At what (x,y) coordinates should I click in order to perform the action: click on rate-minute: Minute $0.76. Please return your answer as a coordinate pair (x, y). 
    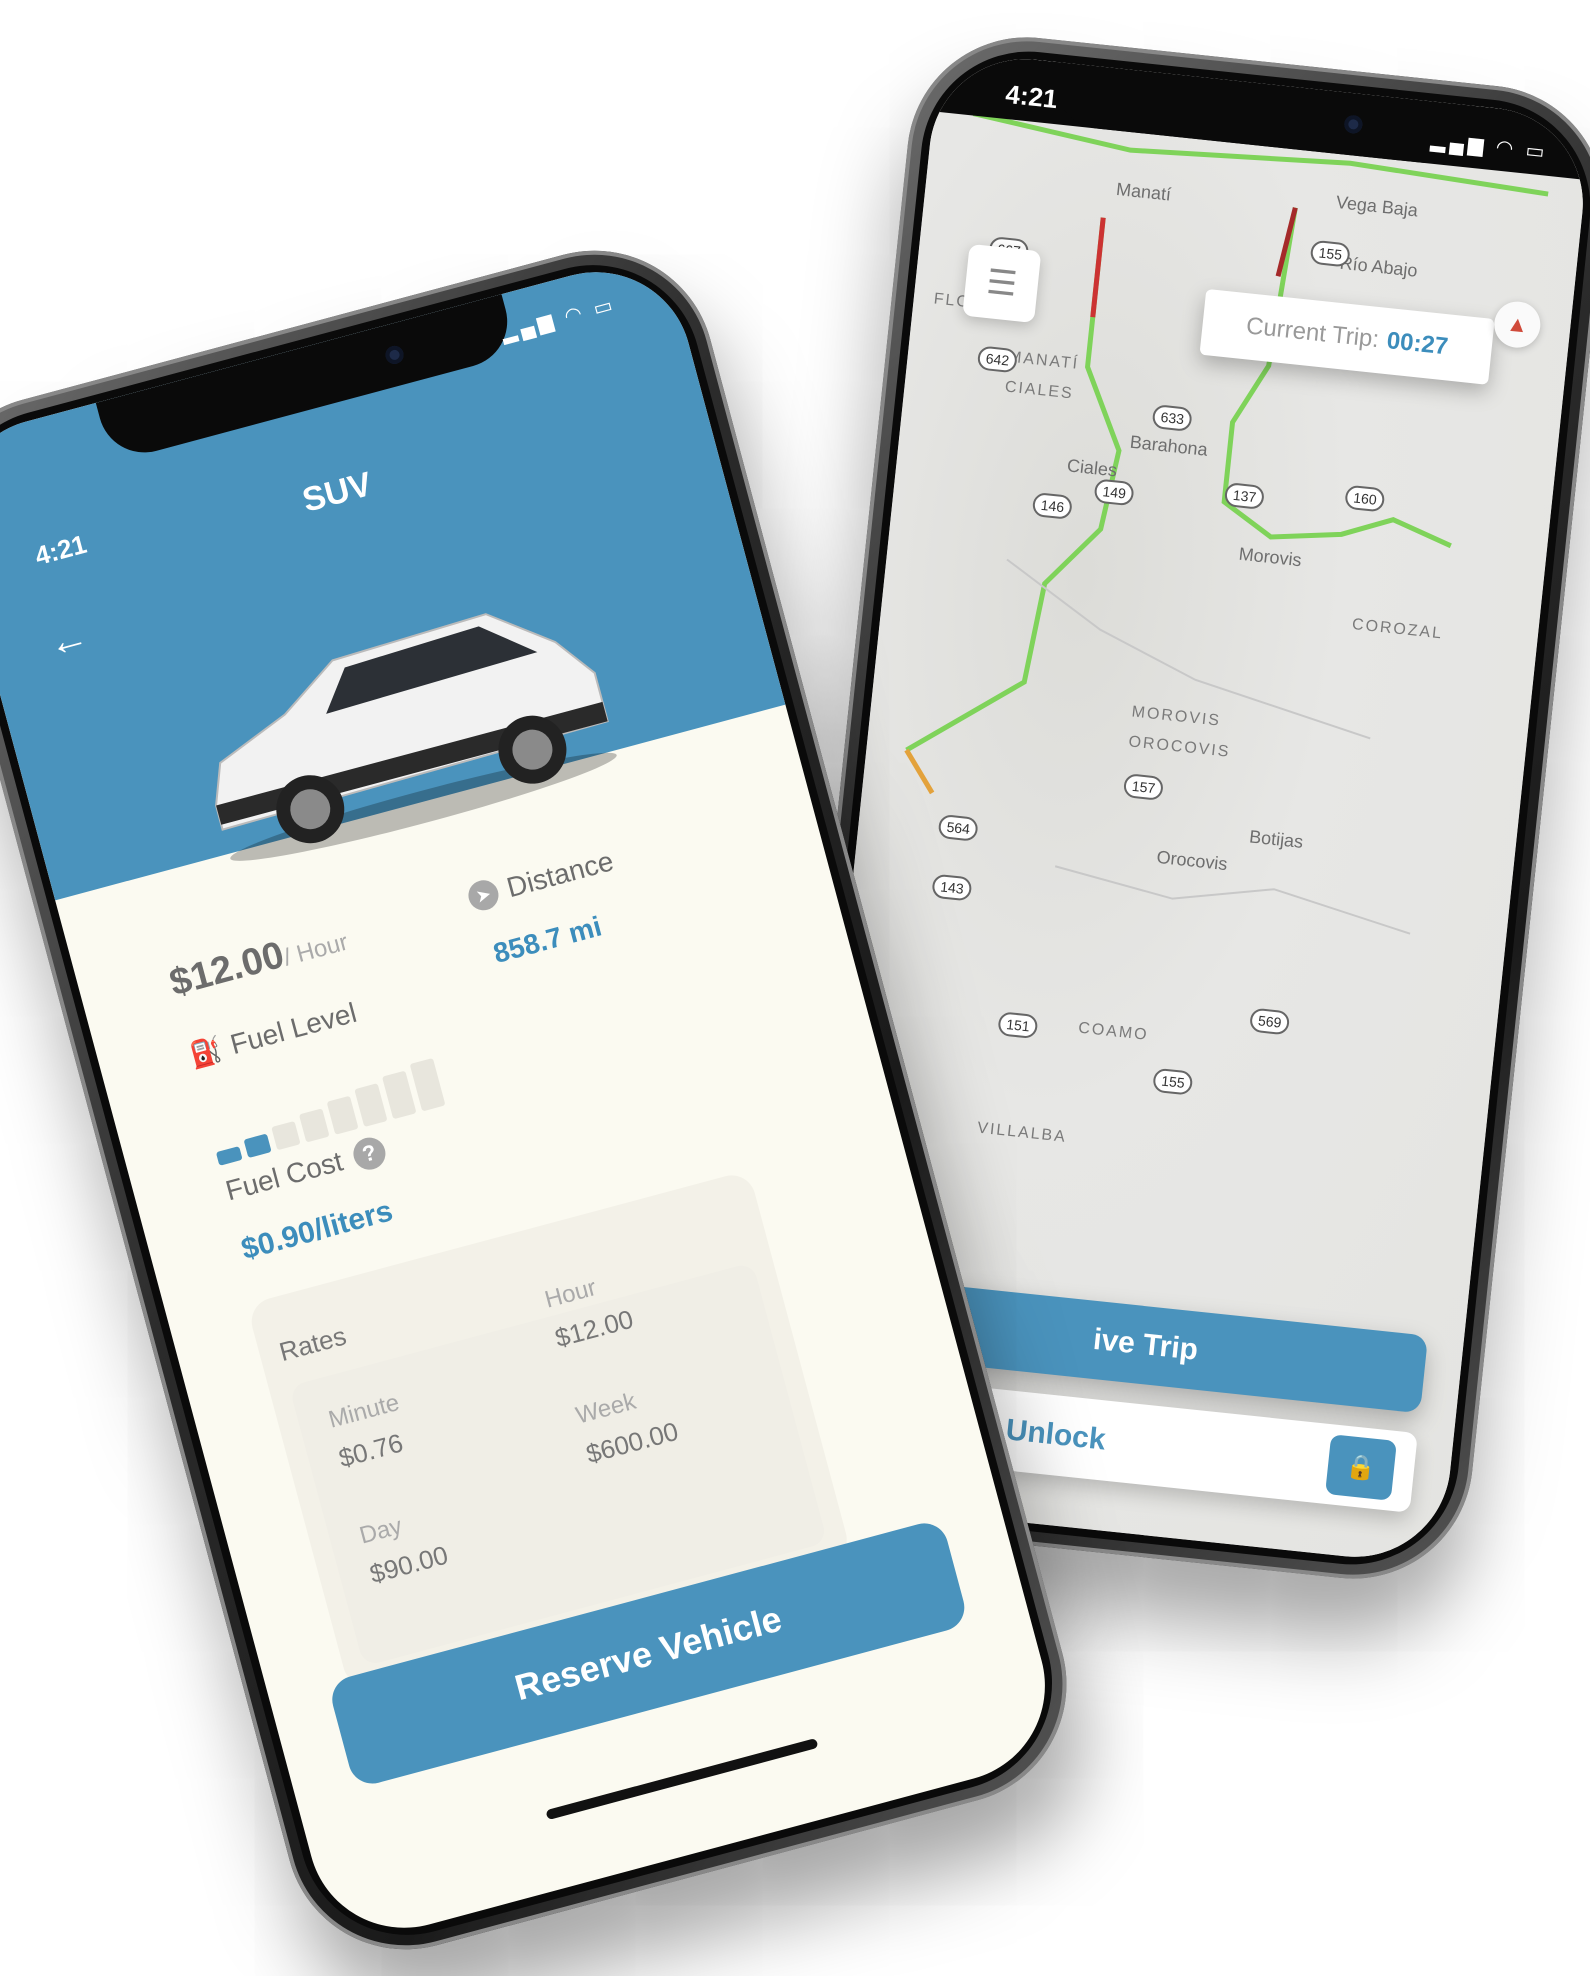
    Looking at the image, I should click on (369, 1431).